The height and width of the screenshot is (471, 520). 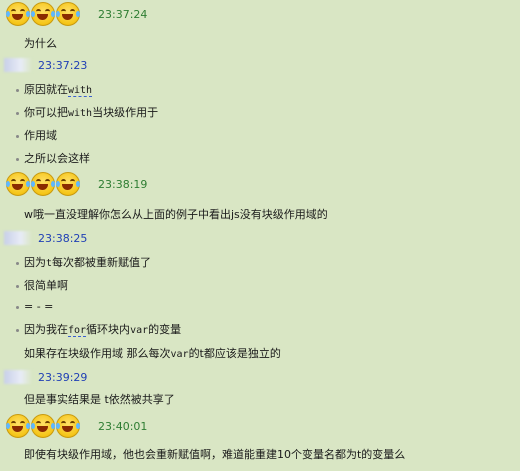 I want to click on message-text: 作用域, so click(x=28, y=136).